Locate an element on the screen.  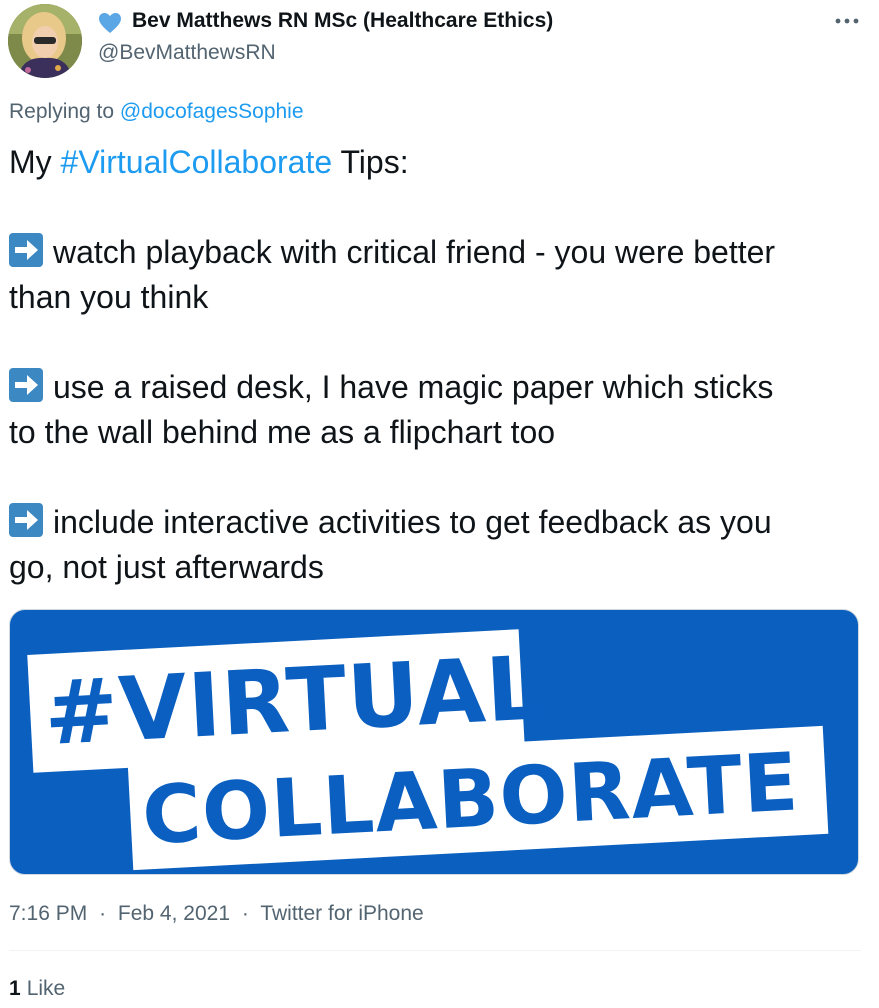
divider is located at coordinates (435, 950).